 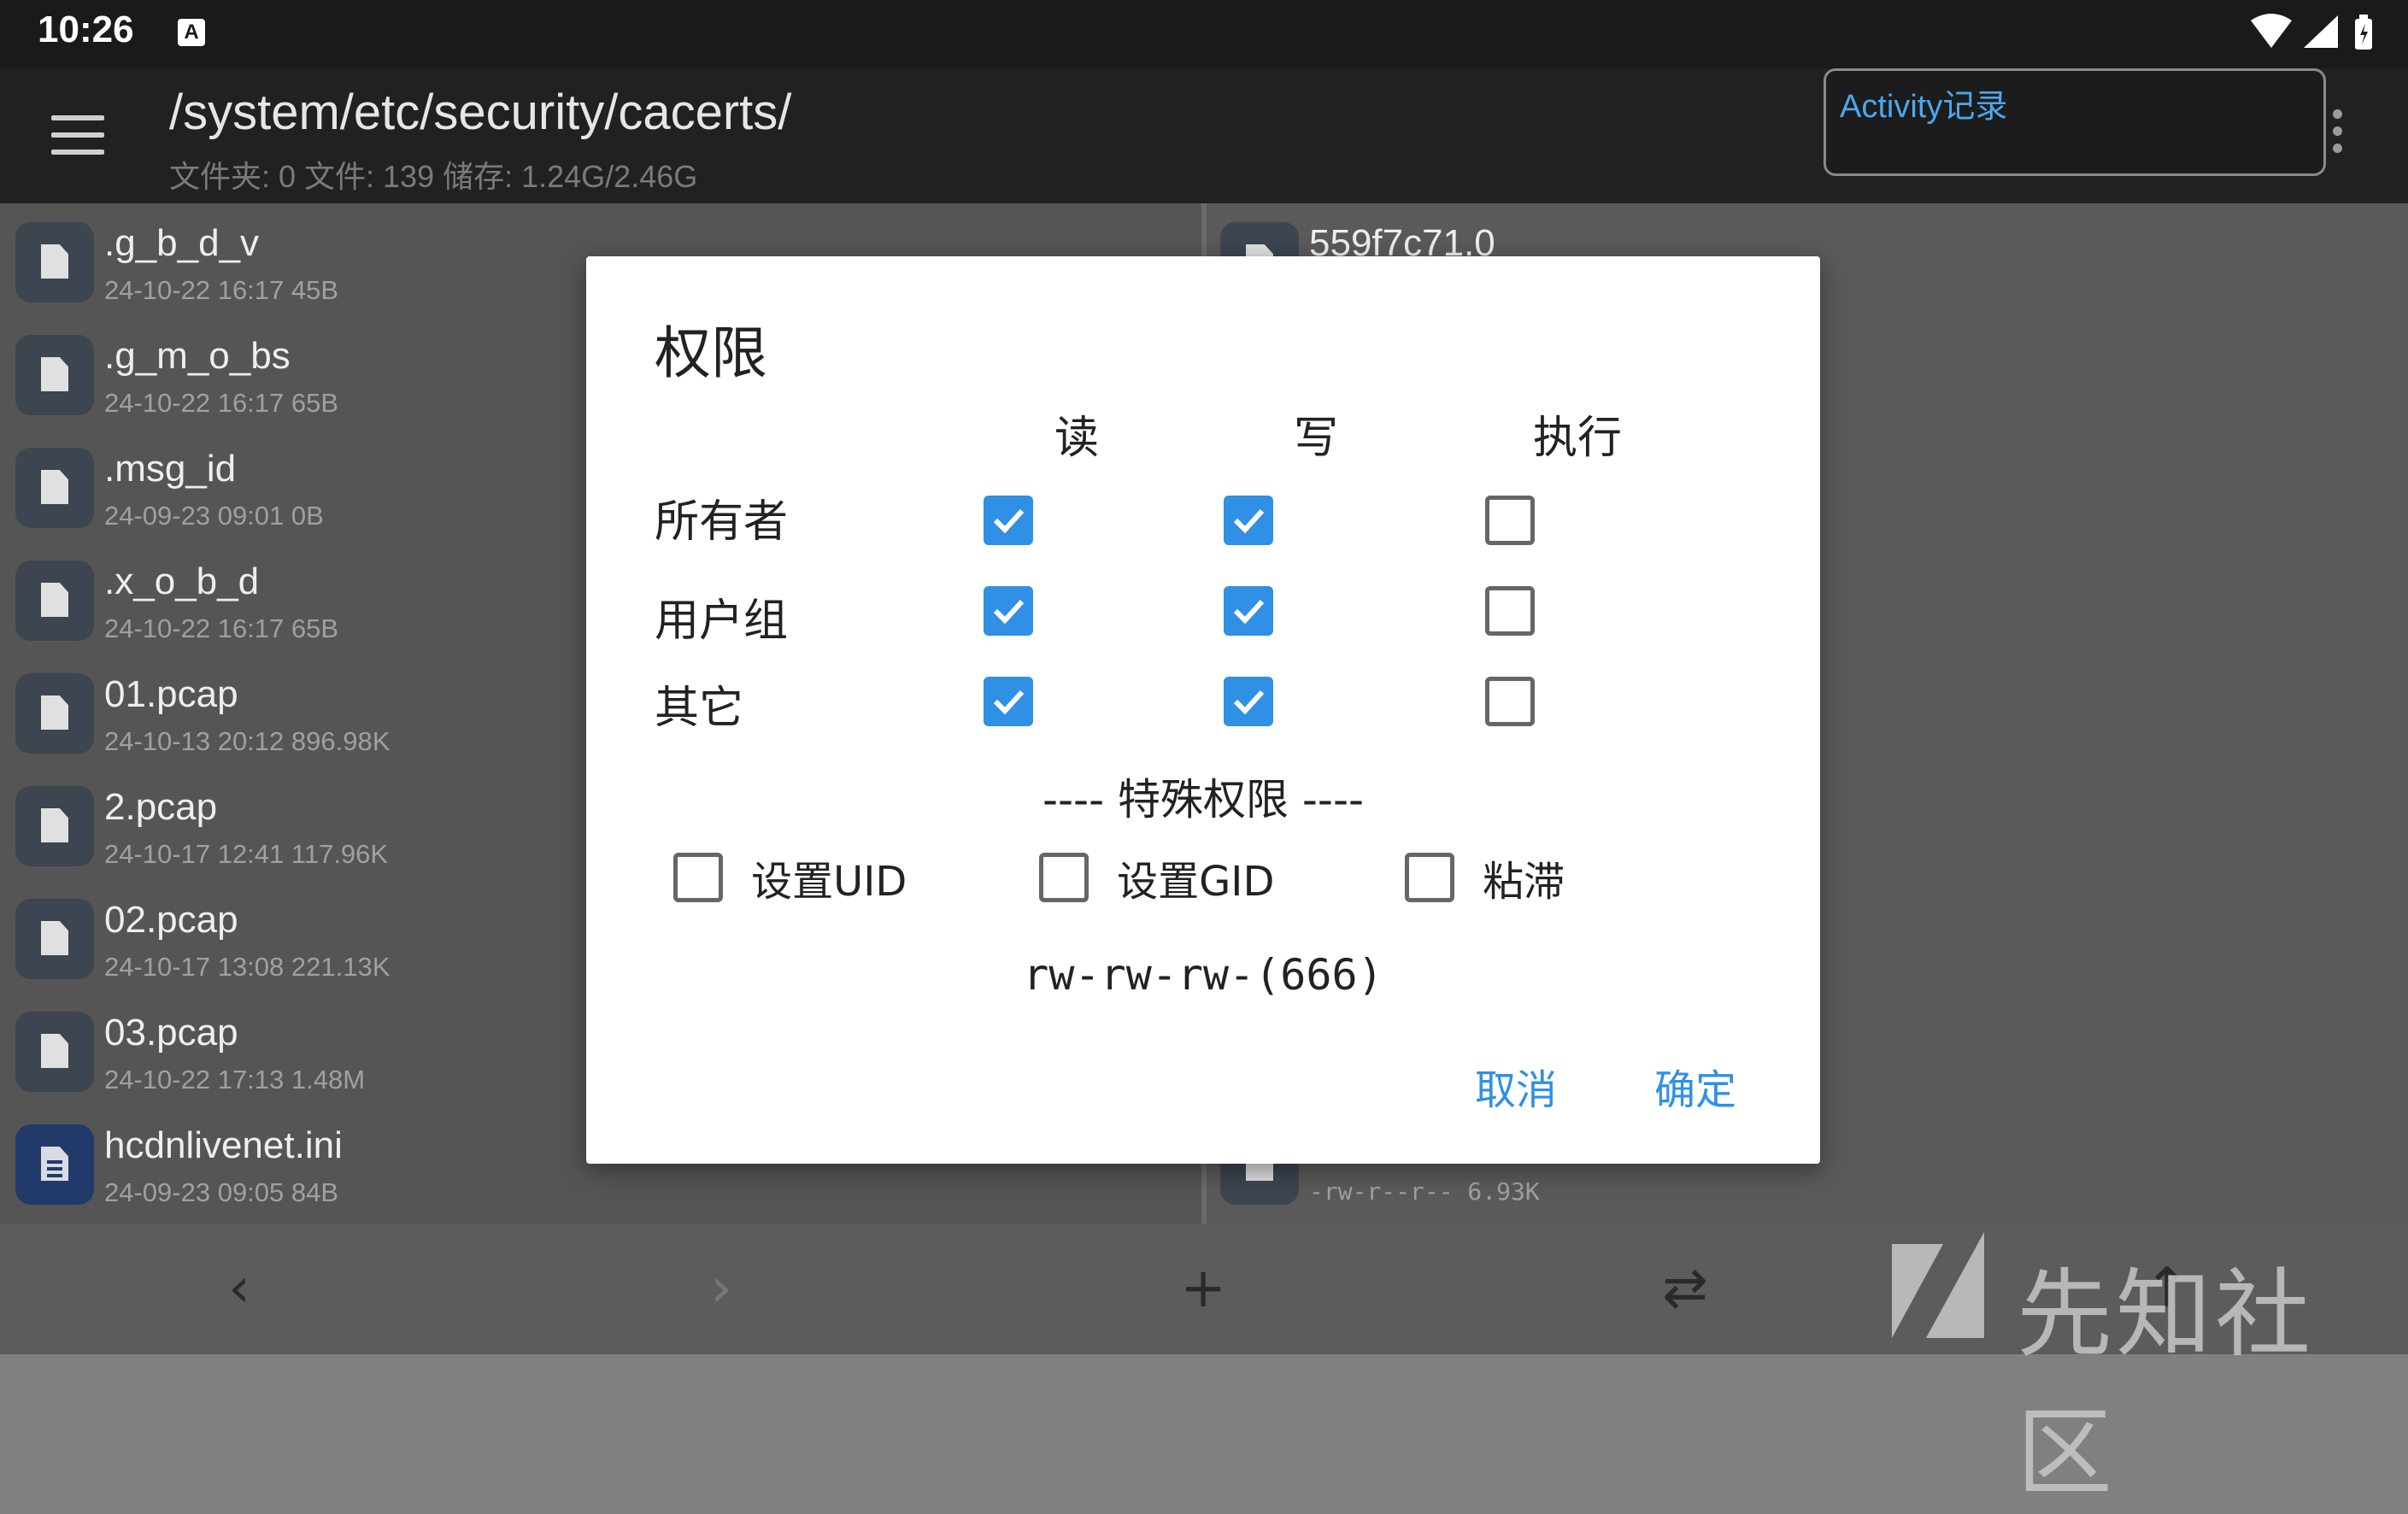 I want to click on ok-button: 确定, so click(x=1695, y=1086).